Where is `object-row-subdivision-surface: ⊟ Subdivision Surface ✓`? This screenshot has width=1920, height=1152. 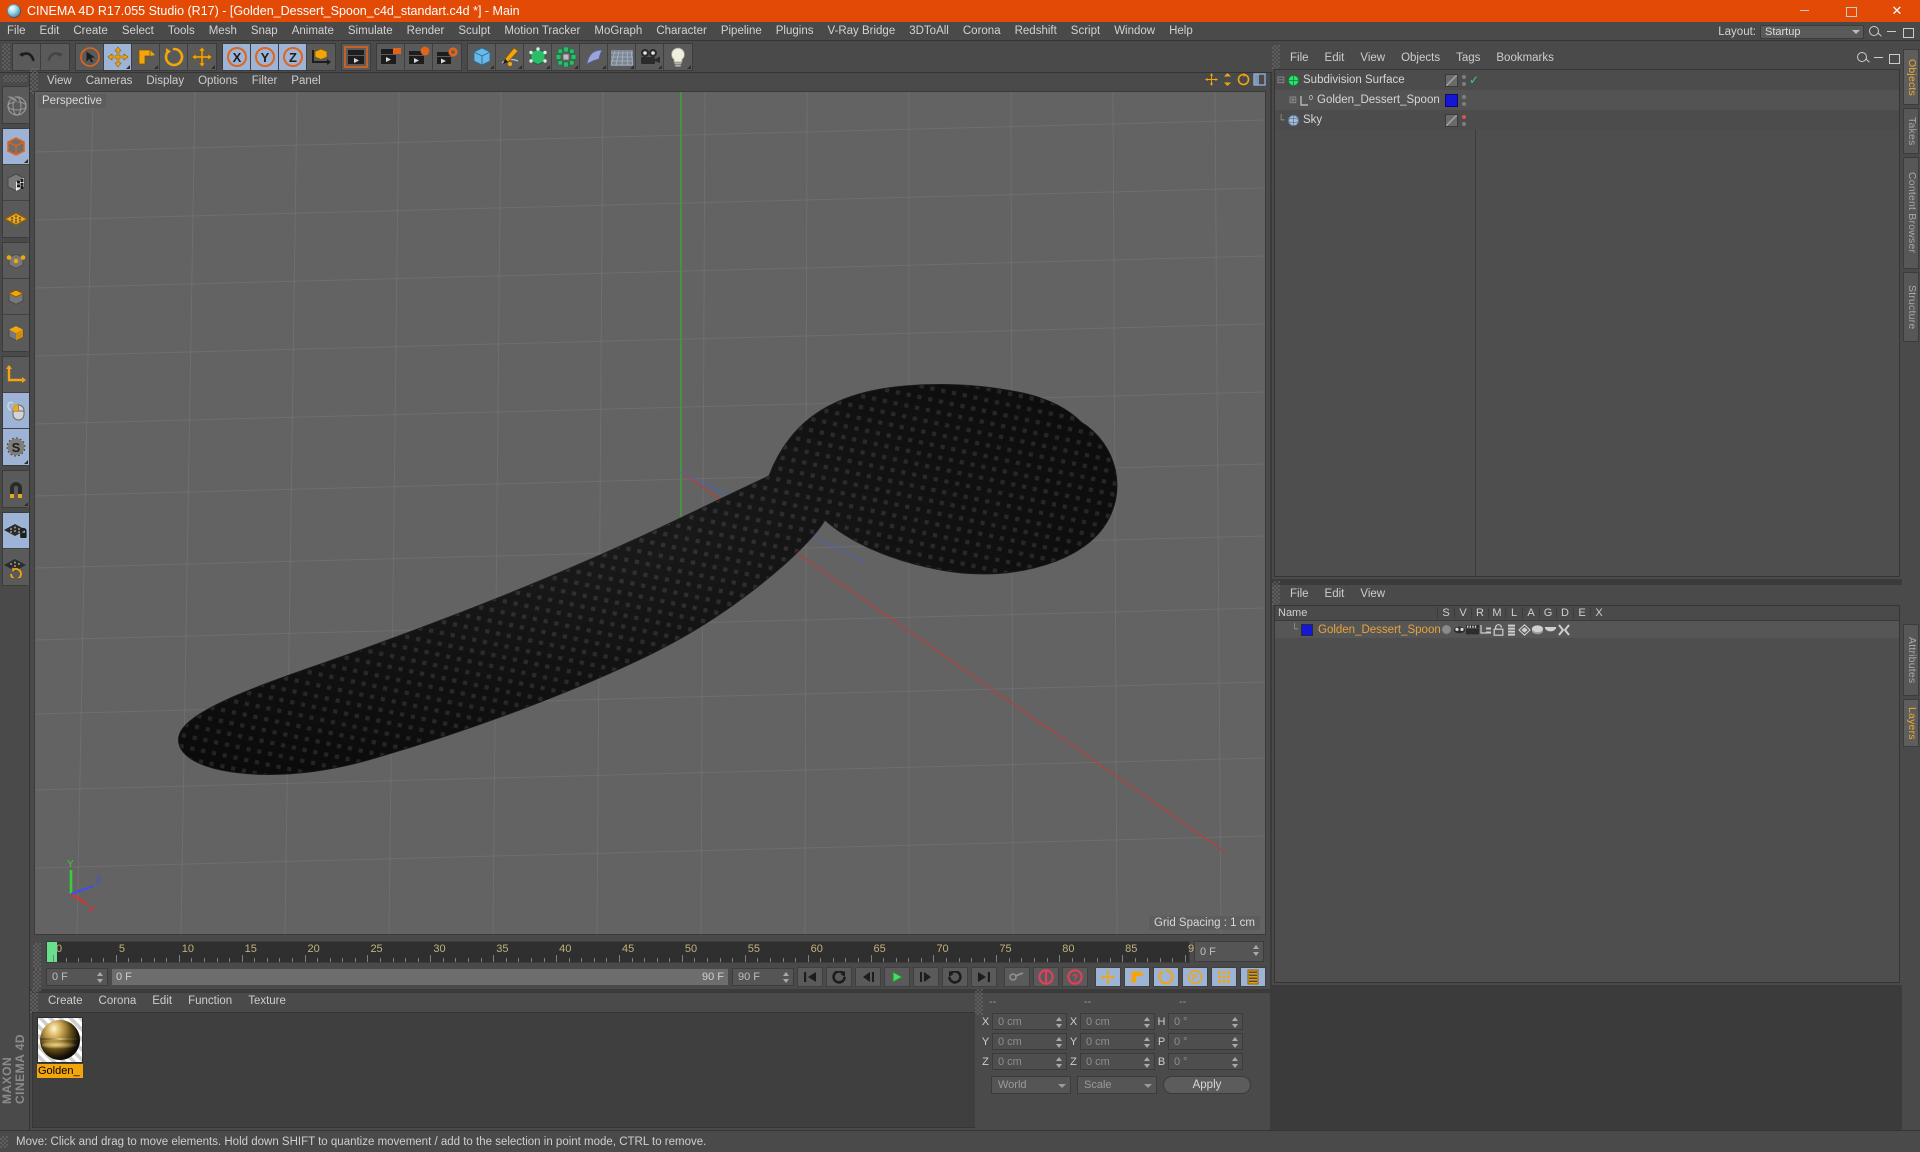
object-row-subdivision-surface: ⊟ Subdivision Surface ✓ is located at coordinates (1587, 80).